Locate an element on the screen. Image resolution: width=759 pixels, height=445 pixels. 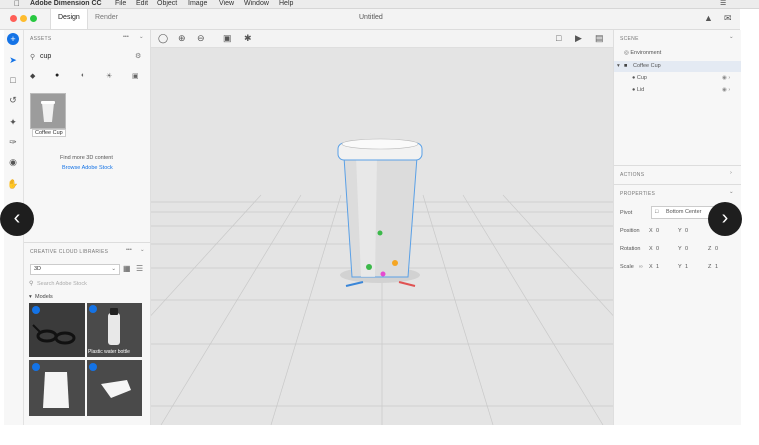
scale-y-field: 1 is located at coordinates (686, 267).